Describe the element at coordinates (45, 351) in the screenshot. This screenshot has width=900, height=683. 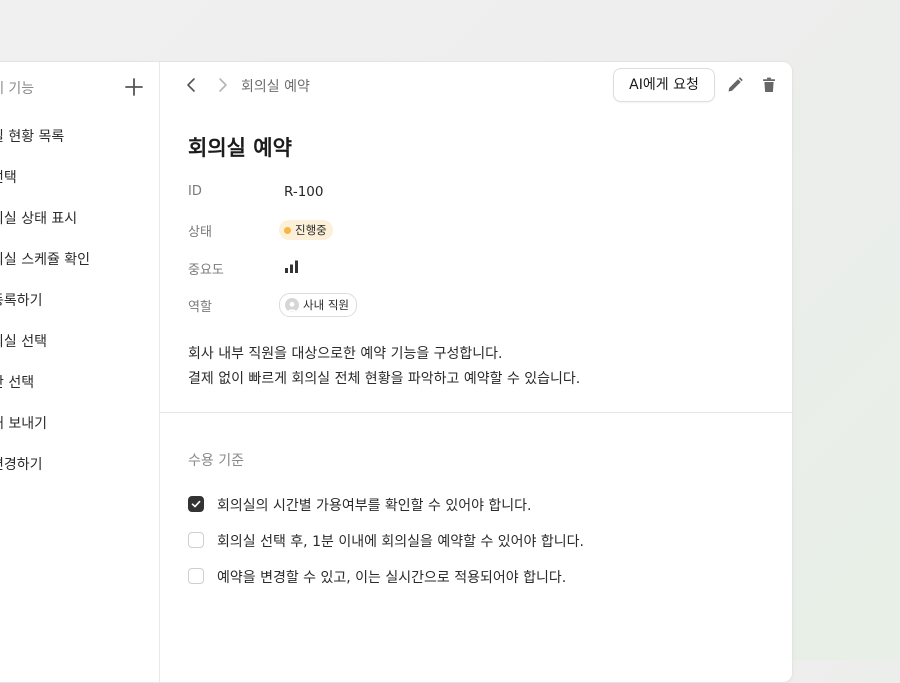
I see `sidebar-item: 의실 선택` at that location.